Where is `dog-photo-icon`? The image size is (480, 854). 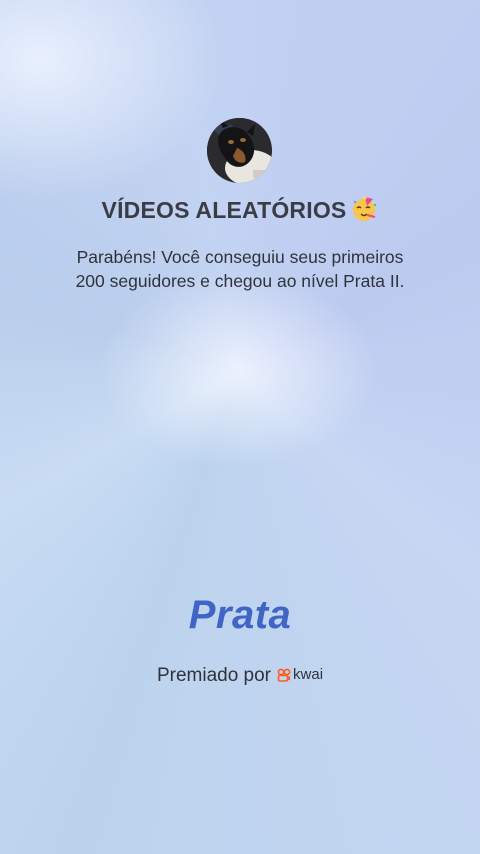 dog-photo-icon is located at coordinates (239, 150).